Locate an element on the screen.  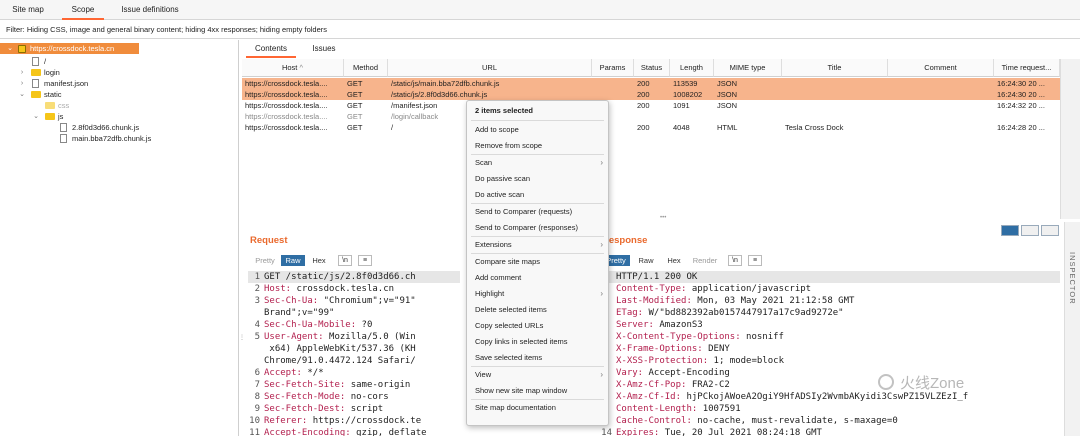
cell-params is located at coordinates (613, 83).